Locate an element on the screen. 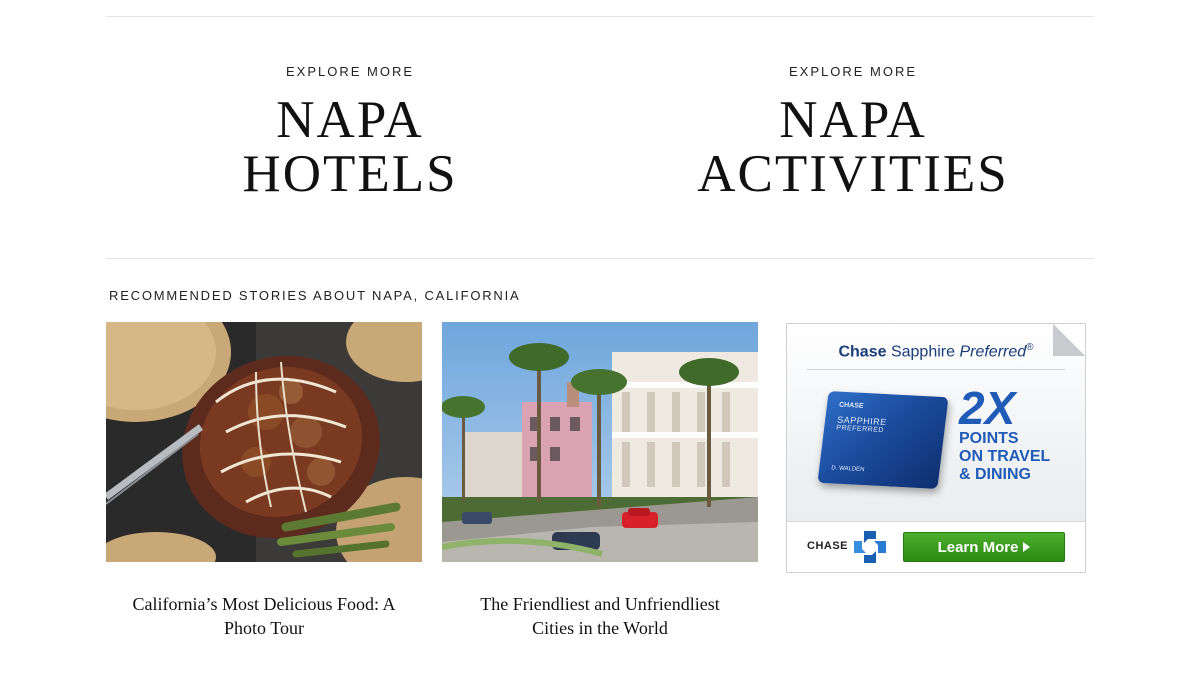 This screenshot has width=1200, height=696. ad-product: Sapphire is located at coordinates (922, 352).